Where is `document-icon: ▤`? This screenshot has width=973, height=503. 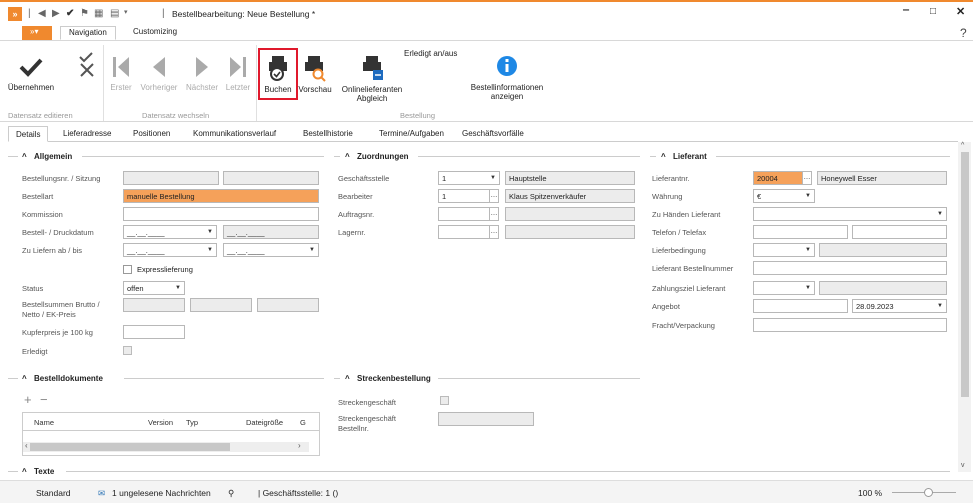
document-icon: ▤ is located at coordinates (114, 13).